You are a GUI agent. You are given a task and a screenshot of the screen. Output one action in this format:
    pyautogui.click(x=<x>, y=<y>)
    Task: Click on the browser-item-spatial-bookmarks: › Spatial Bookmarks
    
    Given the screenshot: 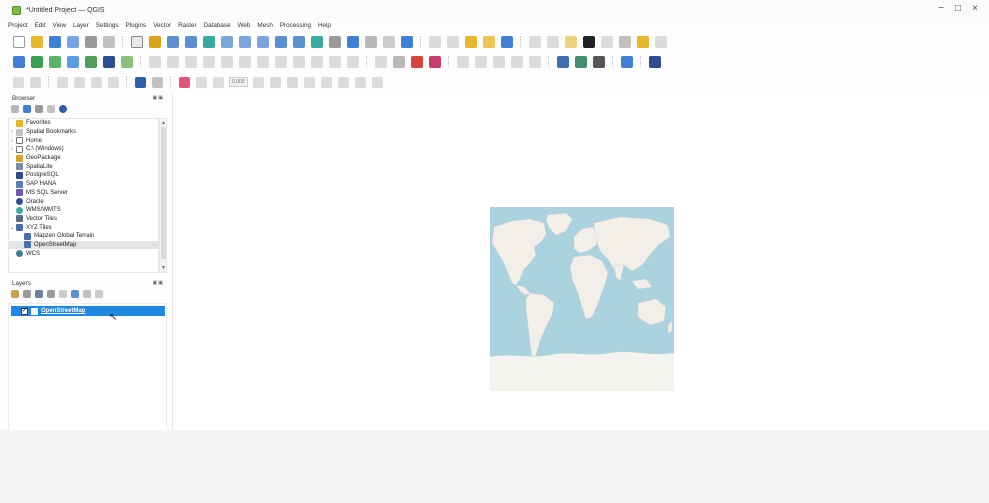 What is the action you would take?
    pyautogui.click(x=83, y=132)
    